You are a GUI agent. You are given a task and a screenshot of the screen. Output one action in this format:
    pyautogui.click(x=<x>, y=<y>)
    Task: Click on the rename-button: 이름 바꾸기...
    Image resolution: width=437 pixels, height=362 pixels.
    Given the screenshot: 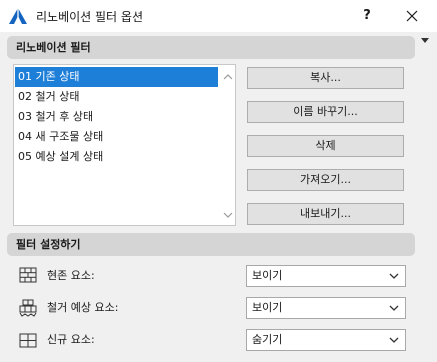 What is the action you would take?
    pyautogui.click(x=325, y=112)
    